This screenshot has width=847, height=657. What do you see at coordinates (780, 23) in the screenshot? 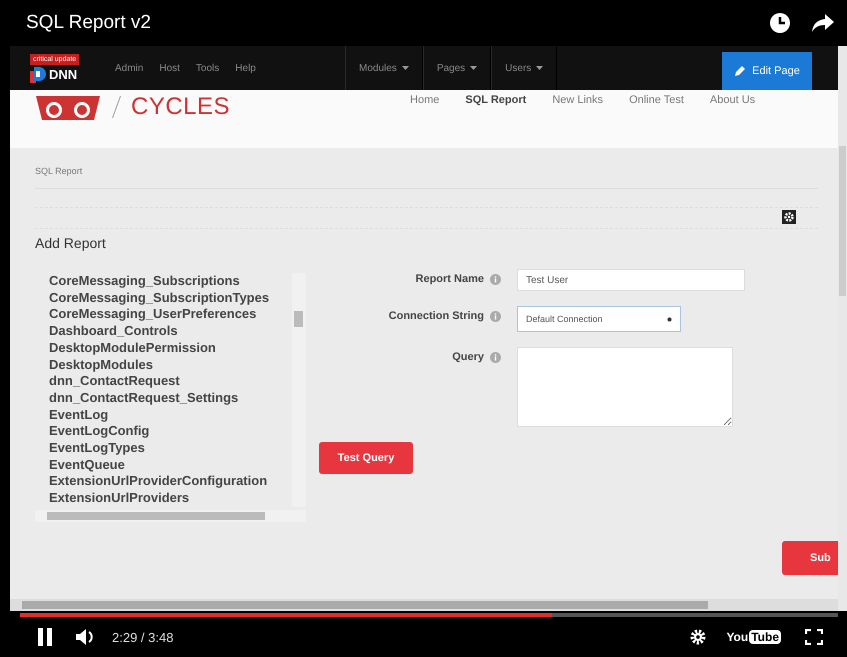
I see `clock-icon` at bounding box center [780, 23].